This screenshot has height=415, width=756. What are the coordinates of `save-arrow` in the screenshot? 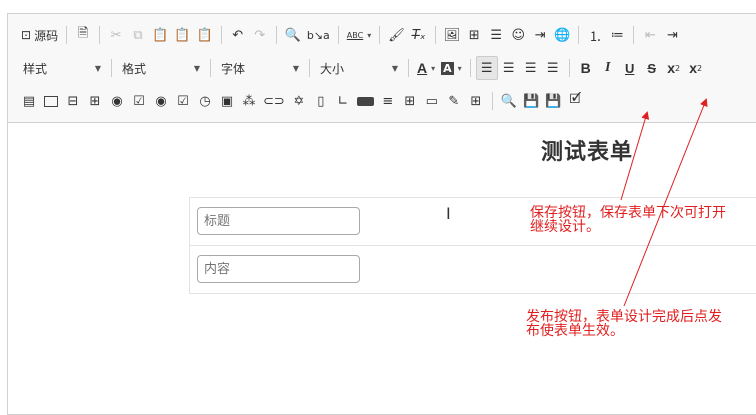 It's located at (635, 156).